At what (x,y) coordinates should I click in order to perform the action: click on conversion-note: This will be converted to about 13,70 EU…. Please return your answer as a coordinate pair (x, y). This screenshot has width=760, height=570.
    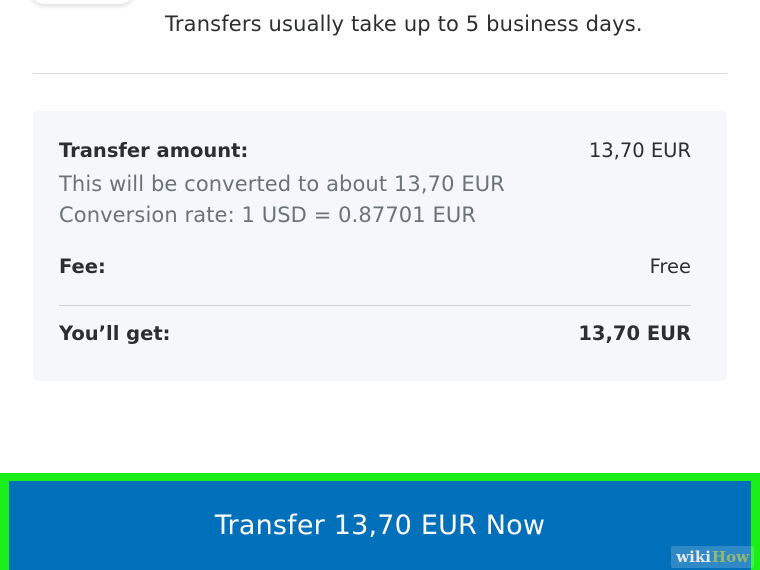
    Looking at the image, I should click on (282, 184).